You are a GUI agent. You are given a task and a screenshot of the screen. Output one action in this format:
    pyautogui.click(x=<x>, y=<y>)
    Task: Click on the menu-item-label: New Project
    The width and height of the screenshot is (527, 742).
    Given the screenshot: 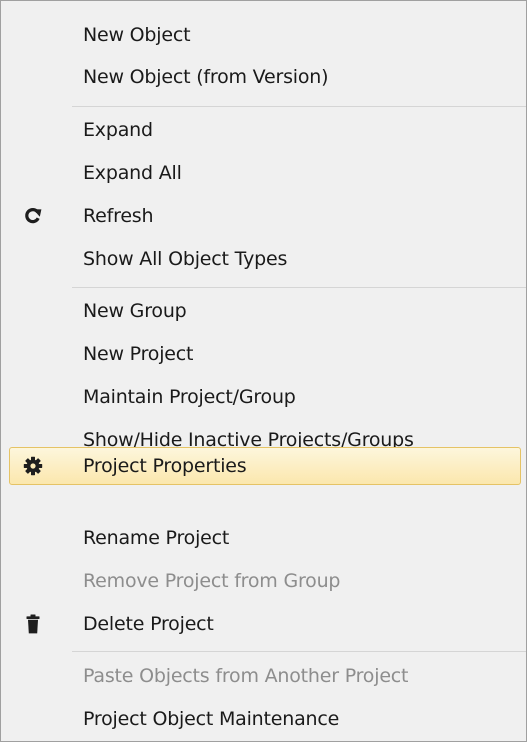 What is the action you would take?
    pyautogui.click(x=138, y=354)
    